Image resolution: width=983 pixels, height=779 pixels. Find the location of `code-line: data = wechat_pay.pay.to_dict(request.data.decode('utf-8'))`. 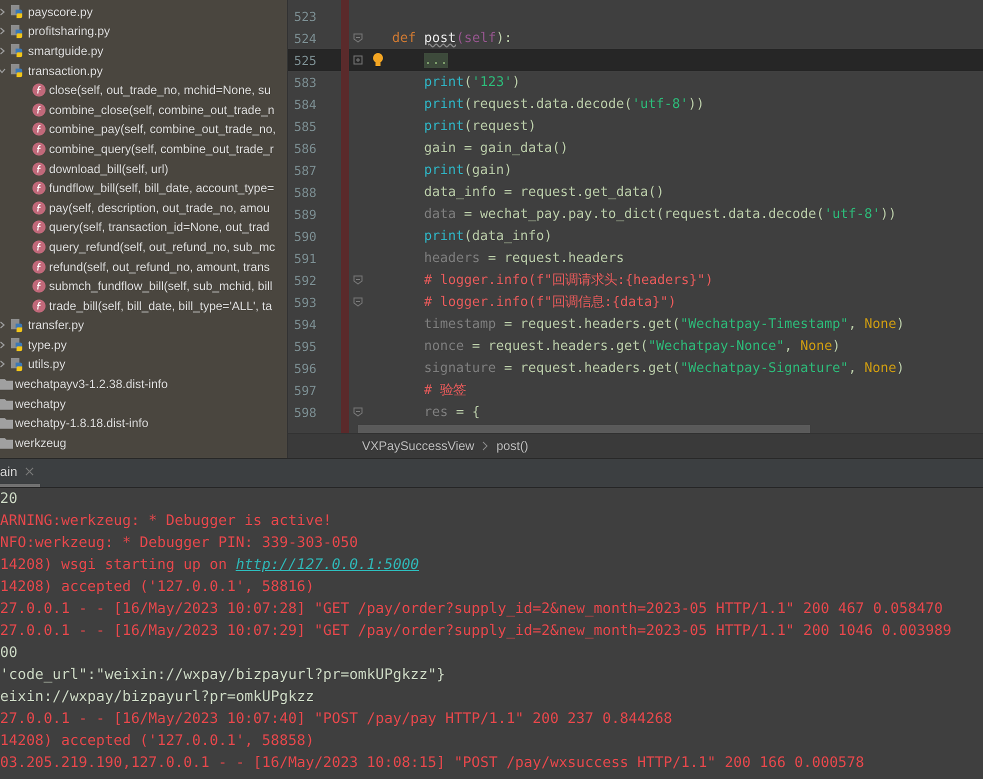

code-line: data = wechat_pay.pay.to_dict(request.data.decode('utf-8')) is located at coordinates (660, 214).